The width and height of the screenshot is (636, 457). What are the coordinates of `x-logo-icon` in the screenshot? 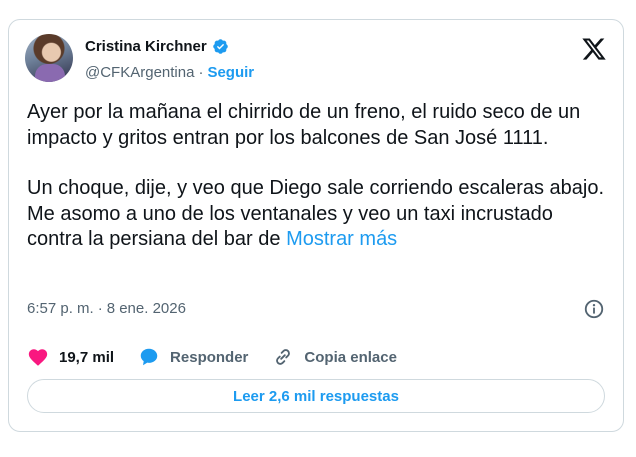 It's located at (594, 49).